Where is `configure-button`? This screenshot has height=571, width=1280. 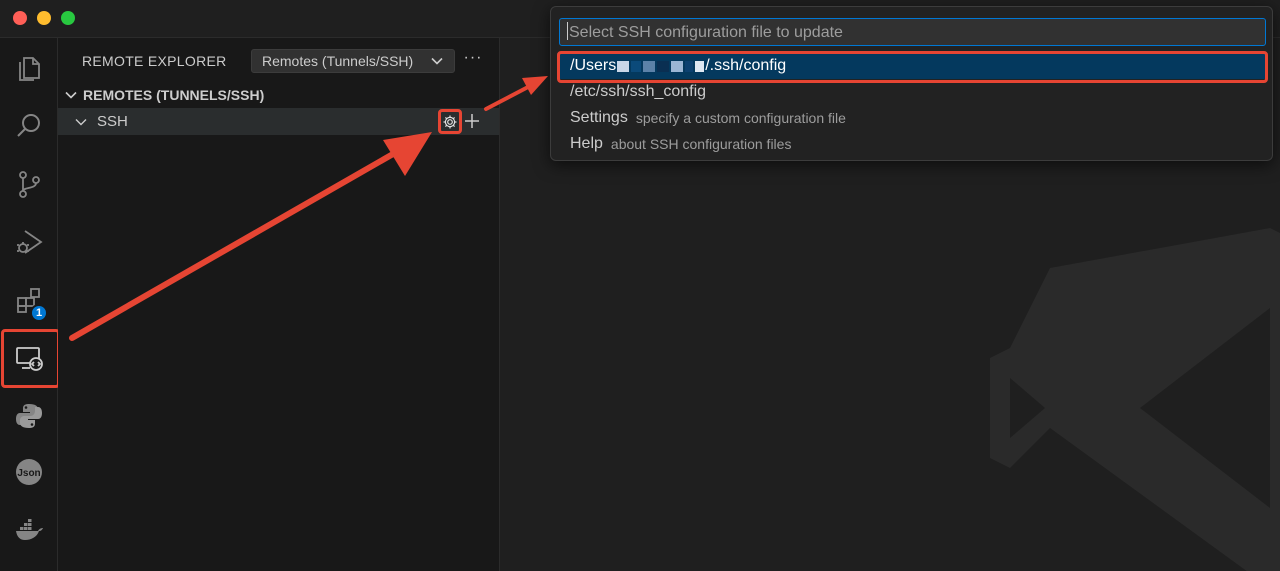
configure-button is located at coordinates (450, 121).